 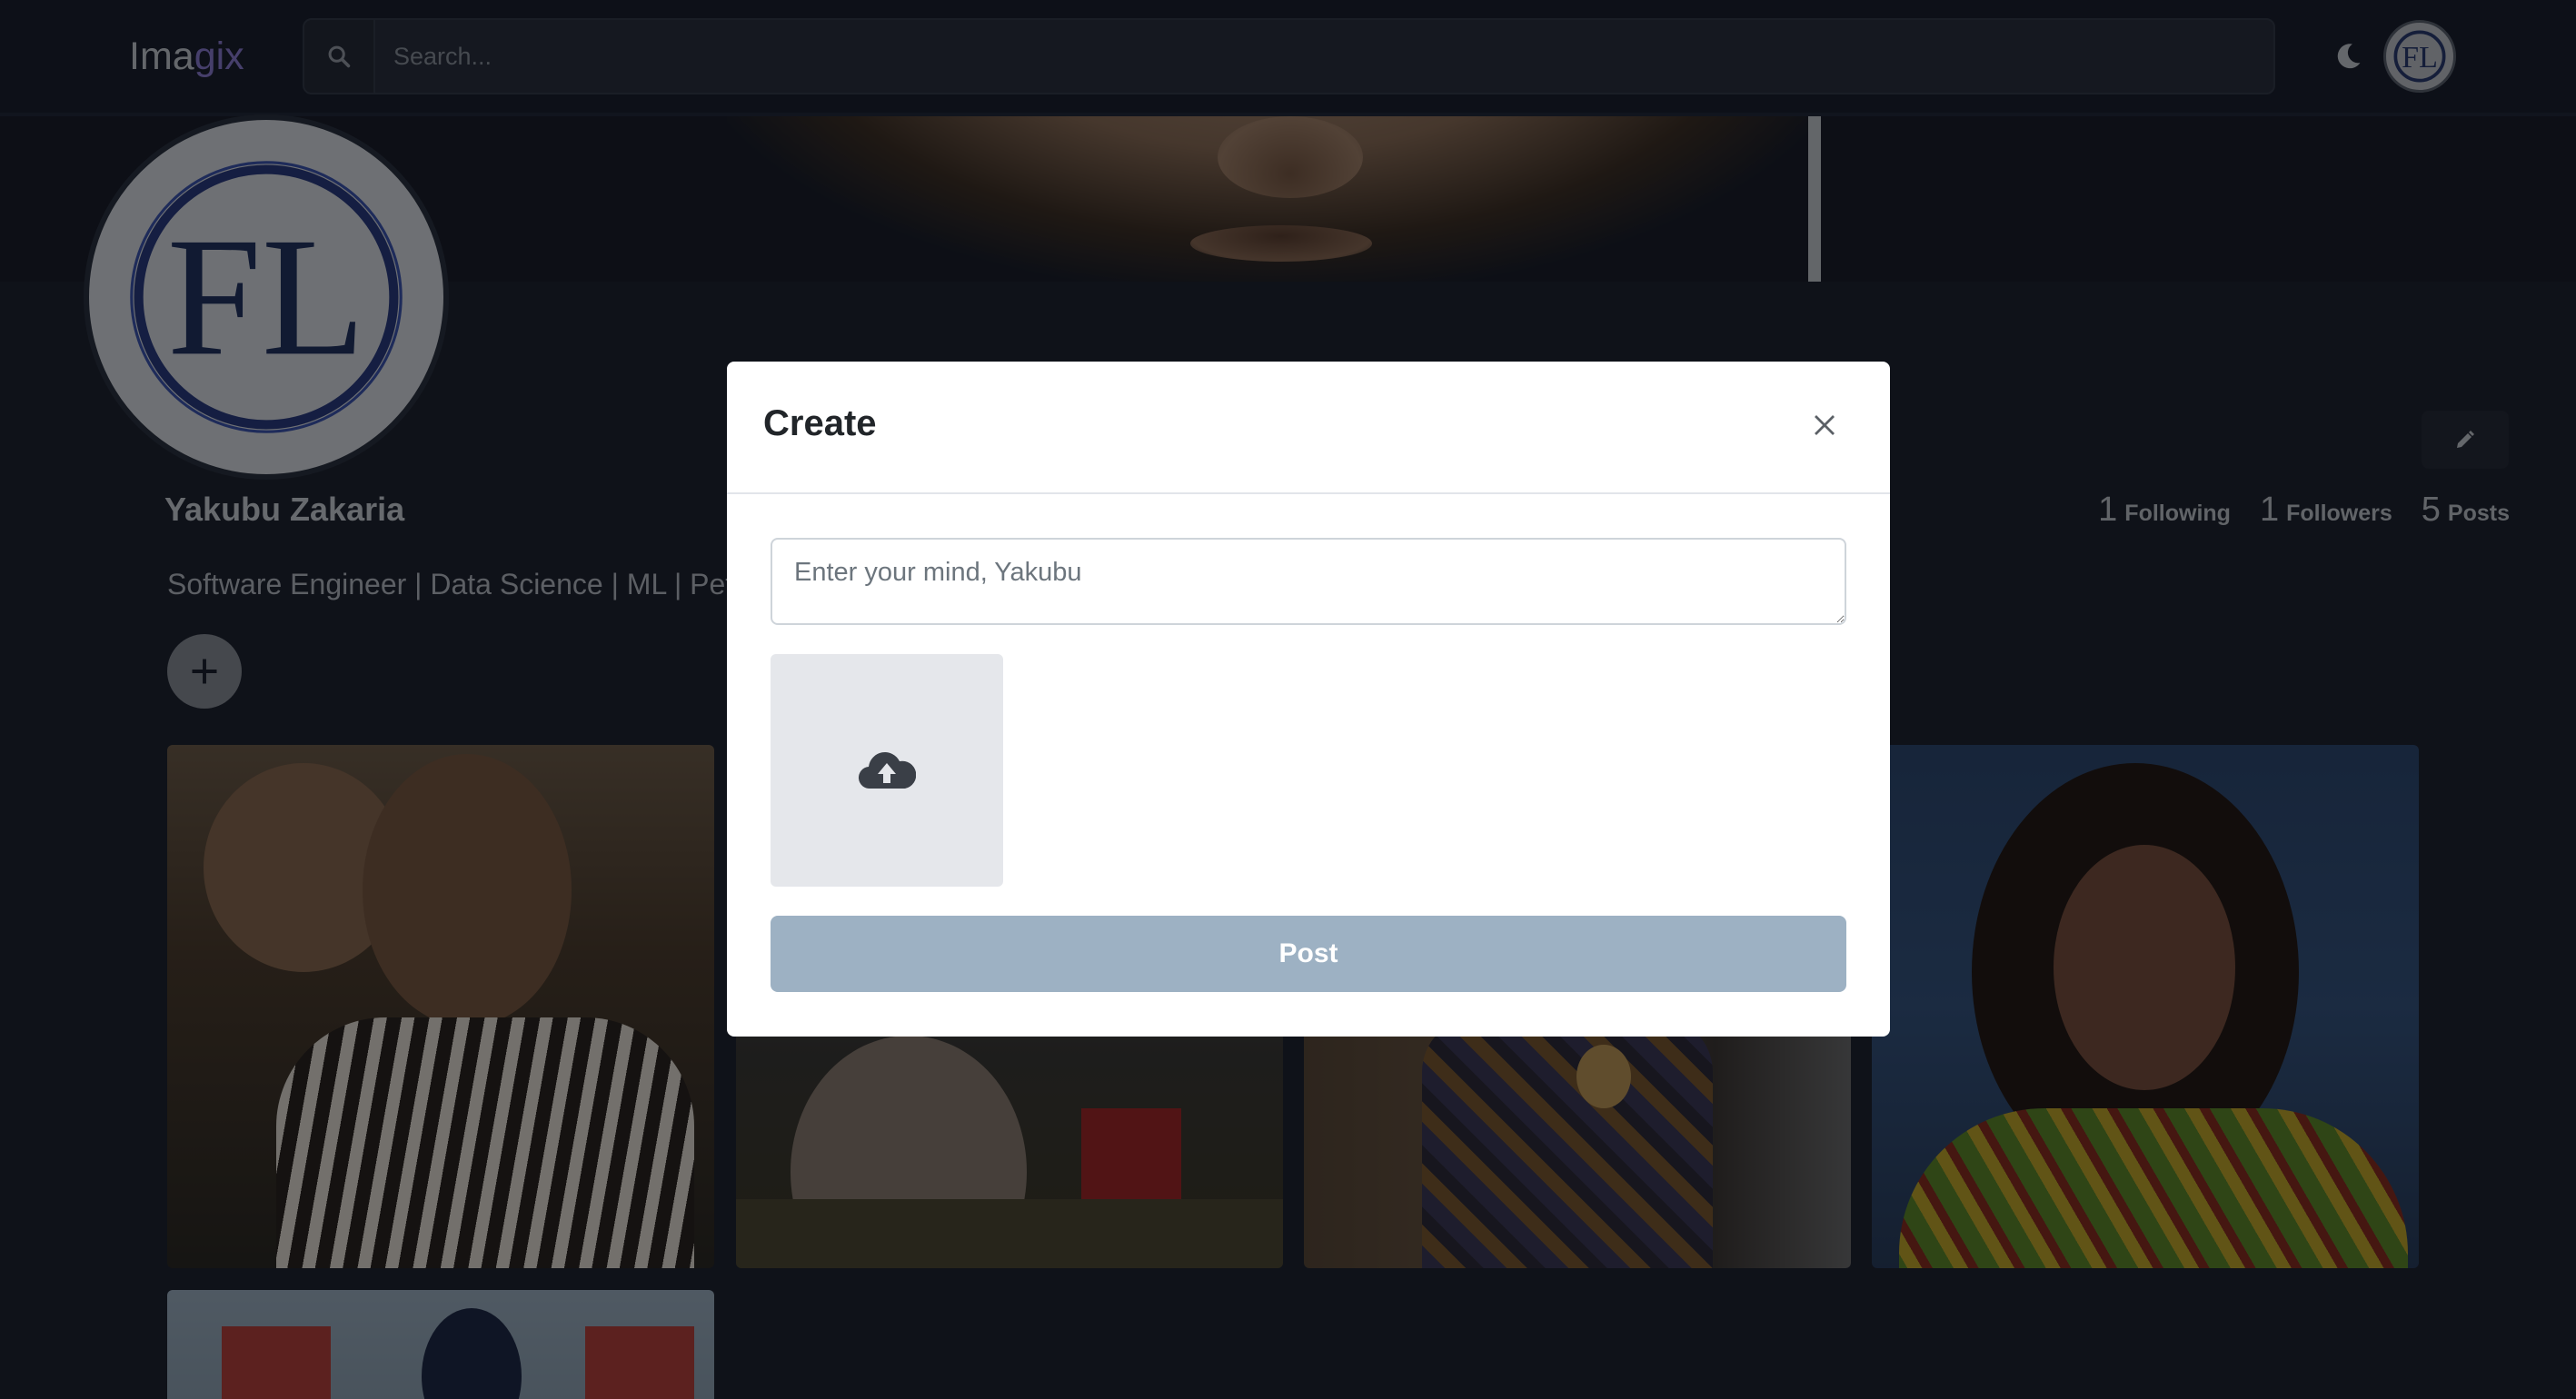 I want to click on post-text-input, so click(x=1309, y=582).